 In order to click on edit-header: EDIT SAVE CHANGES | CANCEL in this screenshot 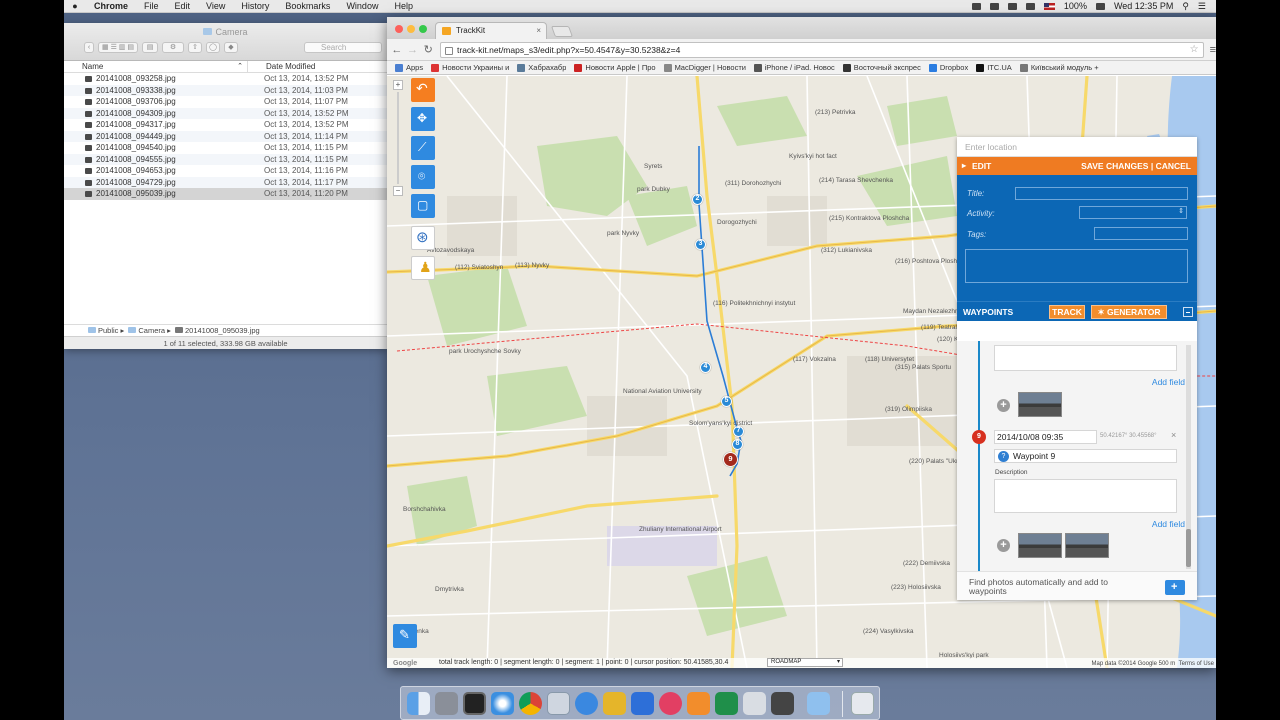, I will do `click(1077, 166)`.